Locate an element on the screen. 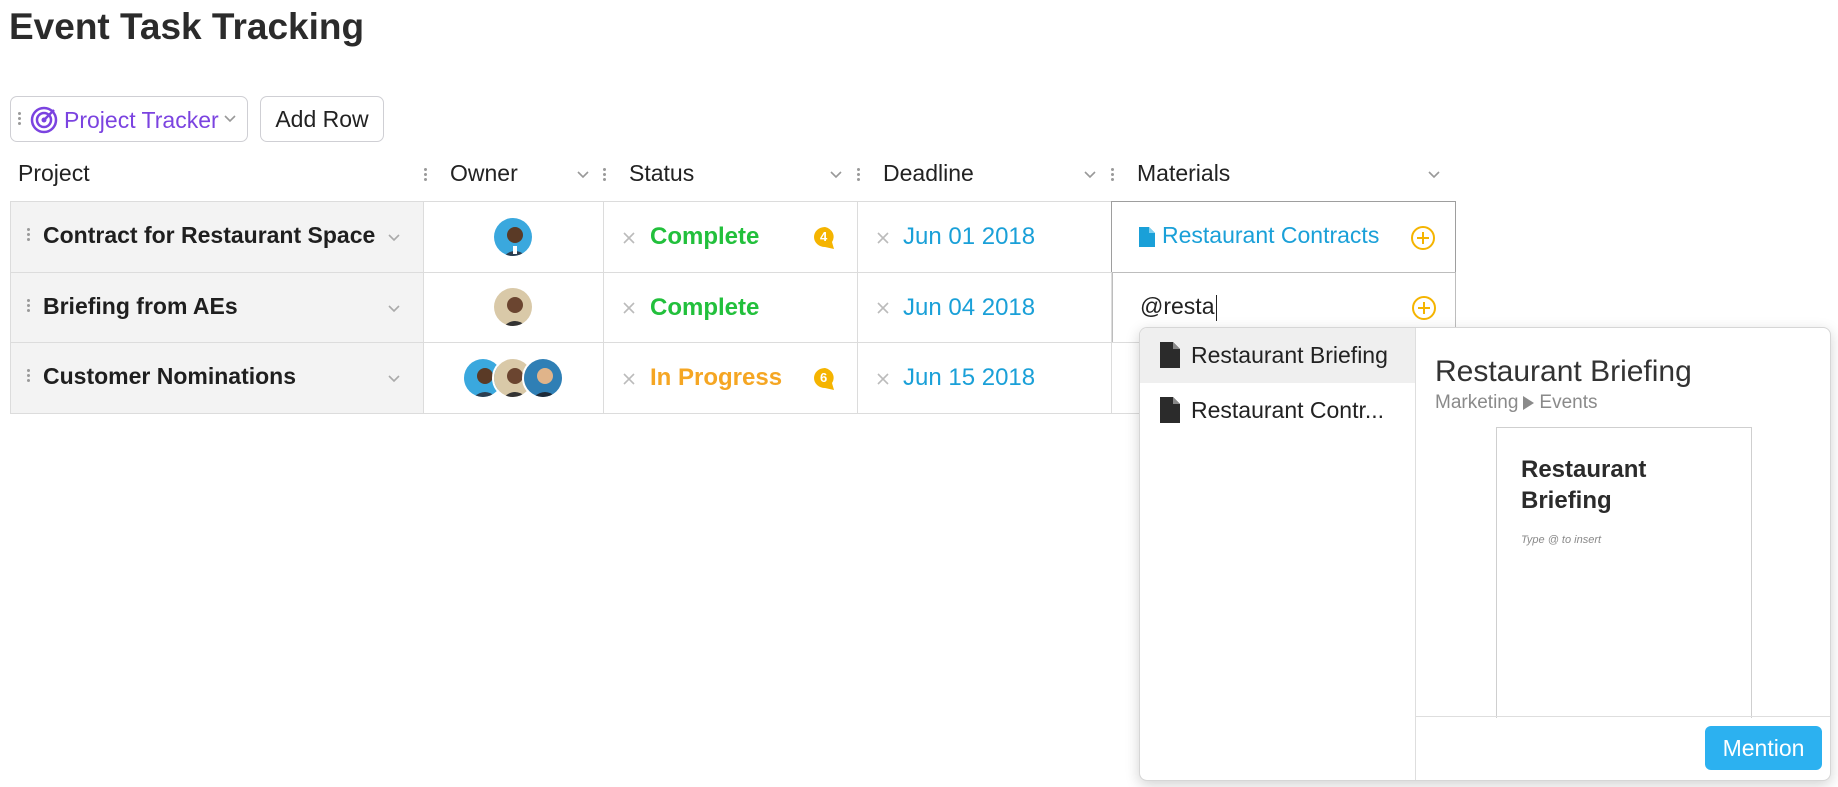 This screenshot has width=1838, height=787. mention-input-text: @resta is located at coordinates (1179, 307).